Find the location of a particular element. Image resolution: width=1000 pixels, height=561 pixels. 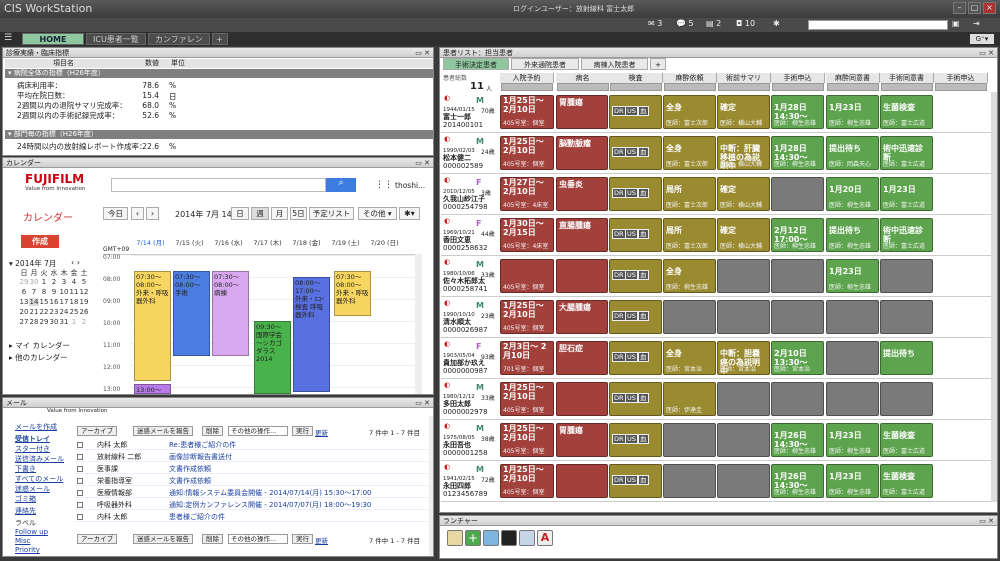

calendar-event: 08:00～ 17:00～ 外来・ｴｺｰ 検査 呼吸器外科 is located at coordinates (311, 334).